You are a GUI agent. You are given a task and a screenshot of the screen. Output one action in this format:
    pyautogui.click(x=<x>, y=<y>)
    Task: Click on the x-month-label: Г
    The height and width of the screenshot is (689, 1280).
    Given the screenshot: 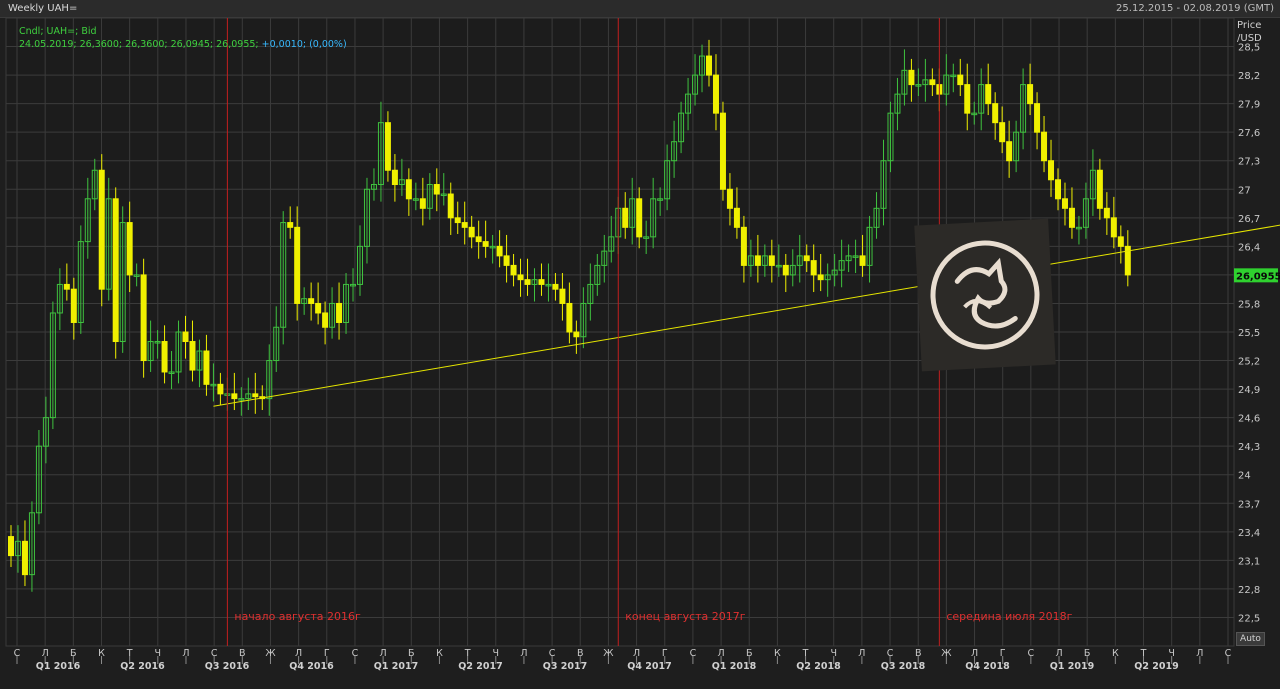 What is the action you would take?
    pyautogui.click(x=327, y=653)
    